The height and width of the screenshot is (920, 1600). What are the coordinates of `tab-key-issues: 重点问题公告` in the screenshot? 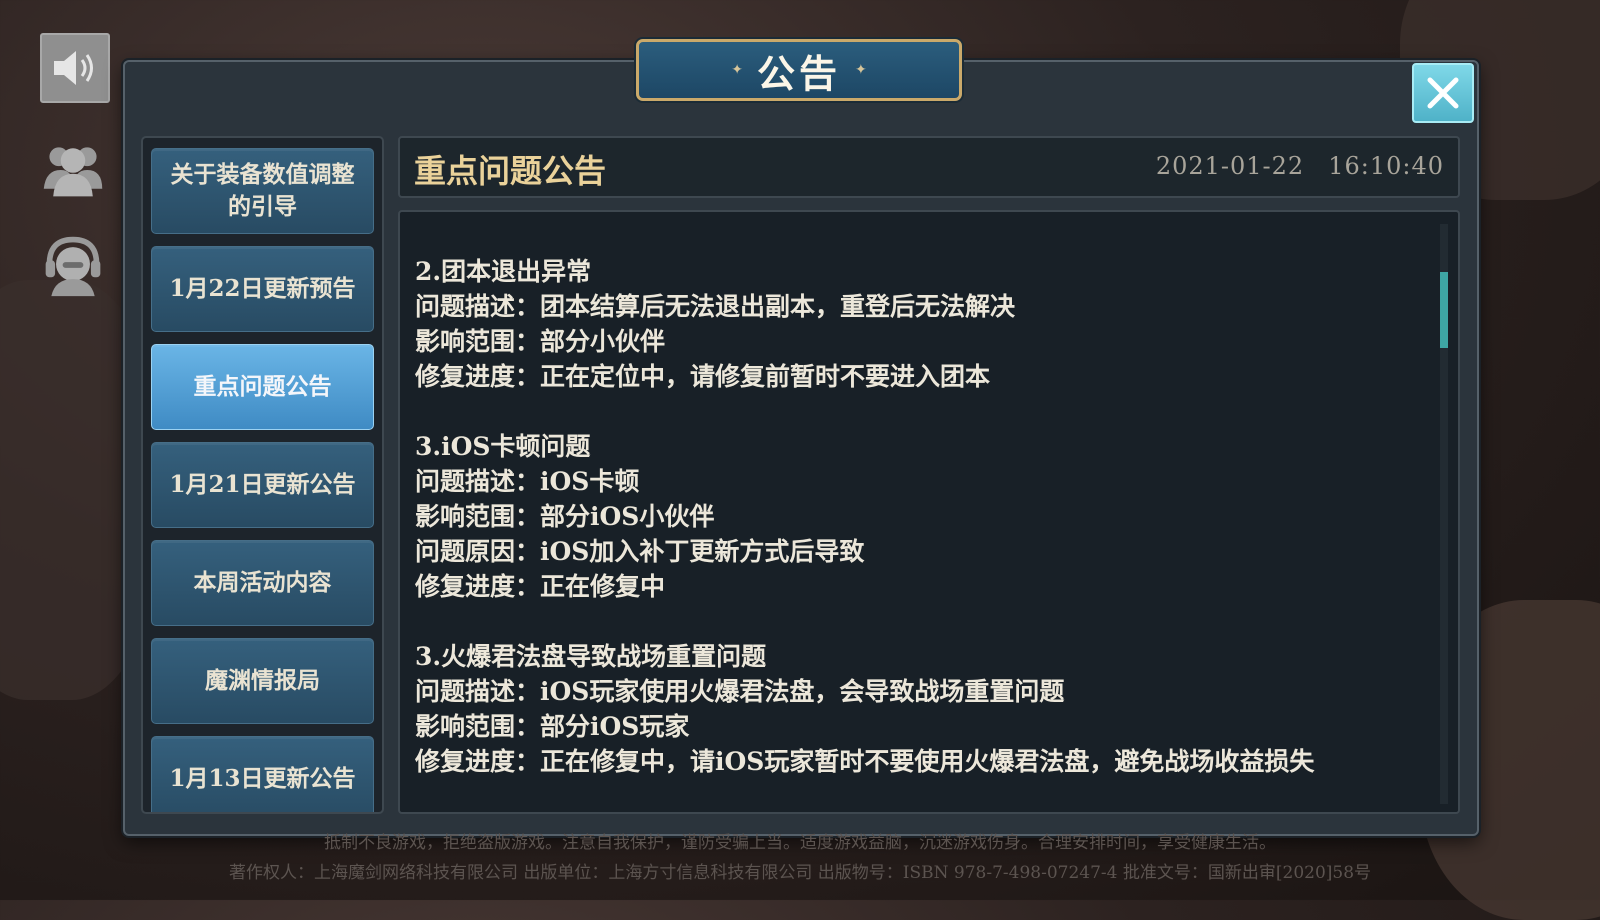 It's located at (262, 387).